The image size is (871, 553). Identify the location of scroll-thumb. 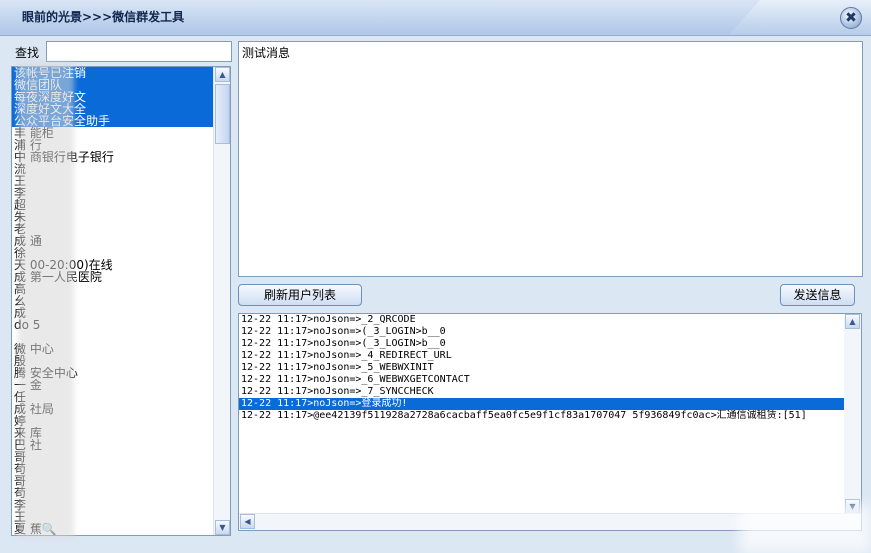
(222, 114).